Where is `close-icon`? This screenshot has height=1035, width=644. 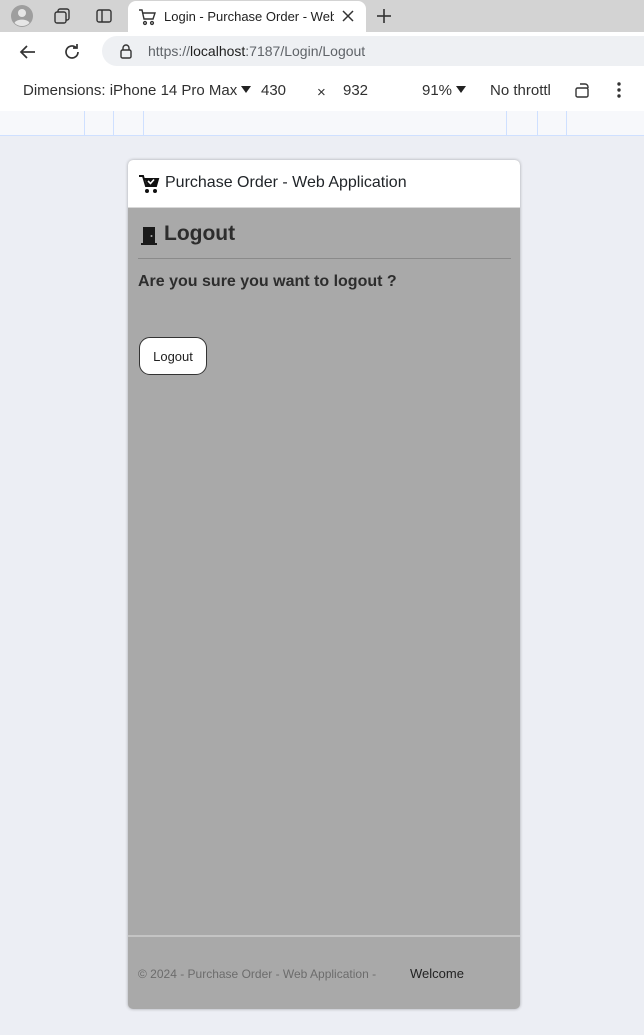 close-icon is located at coordinates (348, 16).